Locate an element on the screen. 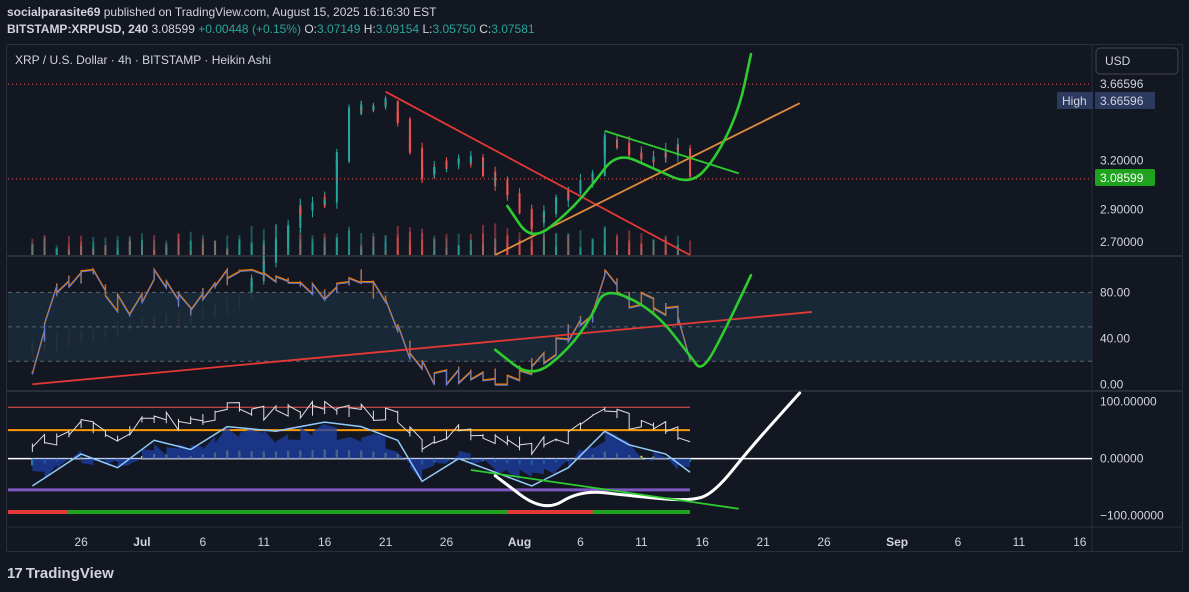 This screenshot has width=1189, height=592. rsi-tick-label: 0.00 is located at coordinates (1112, 384).